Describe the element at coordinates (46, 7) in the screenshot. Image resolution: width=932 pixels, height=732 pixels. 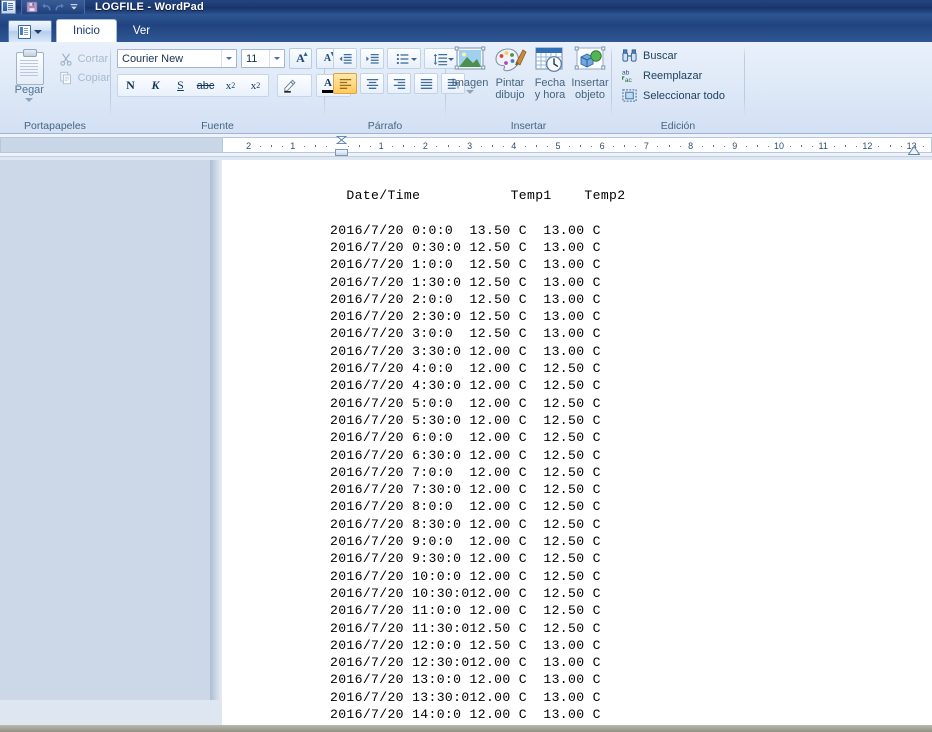
I see `undo-icon` at that location.